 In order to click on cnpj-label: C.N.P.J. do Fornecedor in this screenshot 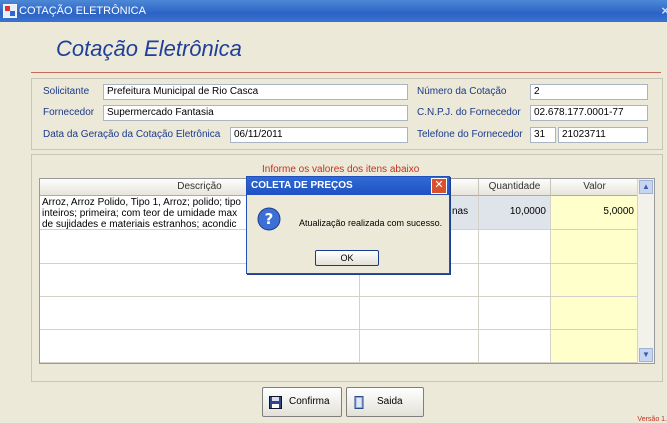, I will do `click(469, 112)`.